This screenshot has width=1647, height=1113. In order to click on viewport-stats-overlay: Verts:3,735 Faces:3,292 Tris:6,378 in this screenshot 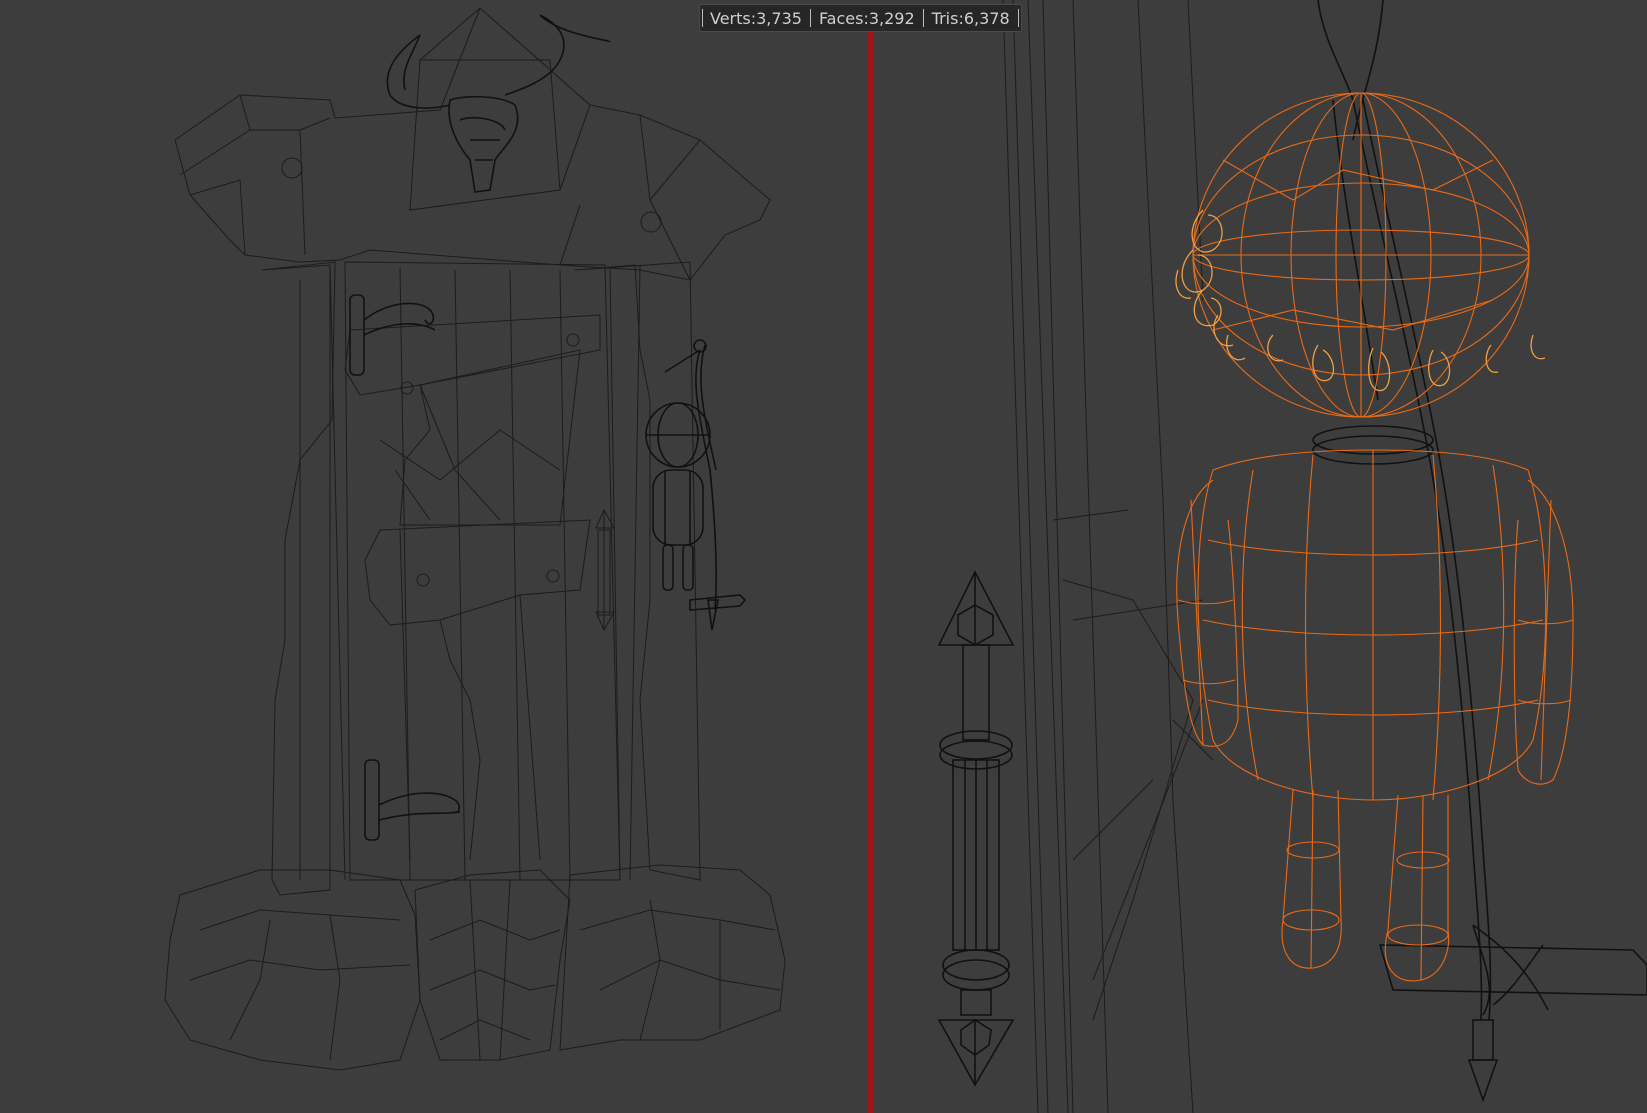, I will do `click(860, 18)`.